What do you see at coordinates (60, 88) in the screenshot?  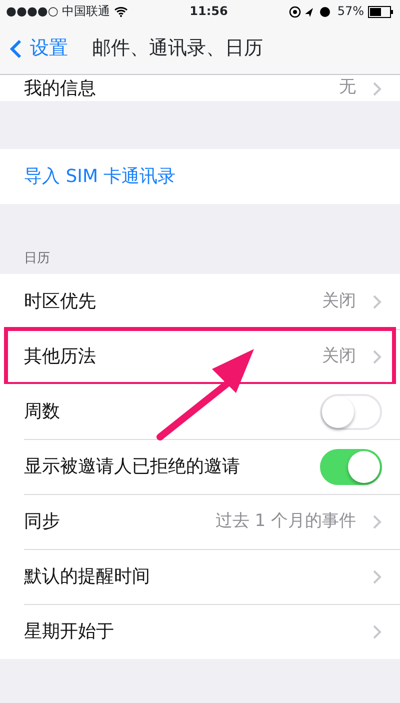 I see `row-label: 我的信息` at bounding box center [60, 88].